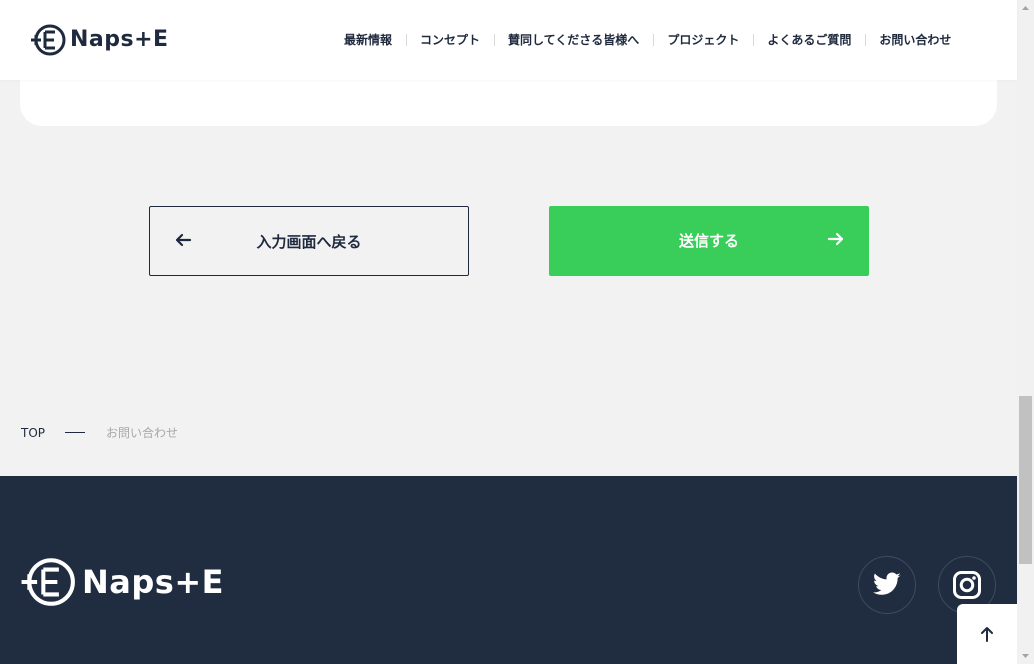 The height and width of the screenshot is (664, 1034). I want to click on instagram-icon, so click(967, 585).